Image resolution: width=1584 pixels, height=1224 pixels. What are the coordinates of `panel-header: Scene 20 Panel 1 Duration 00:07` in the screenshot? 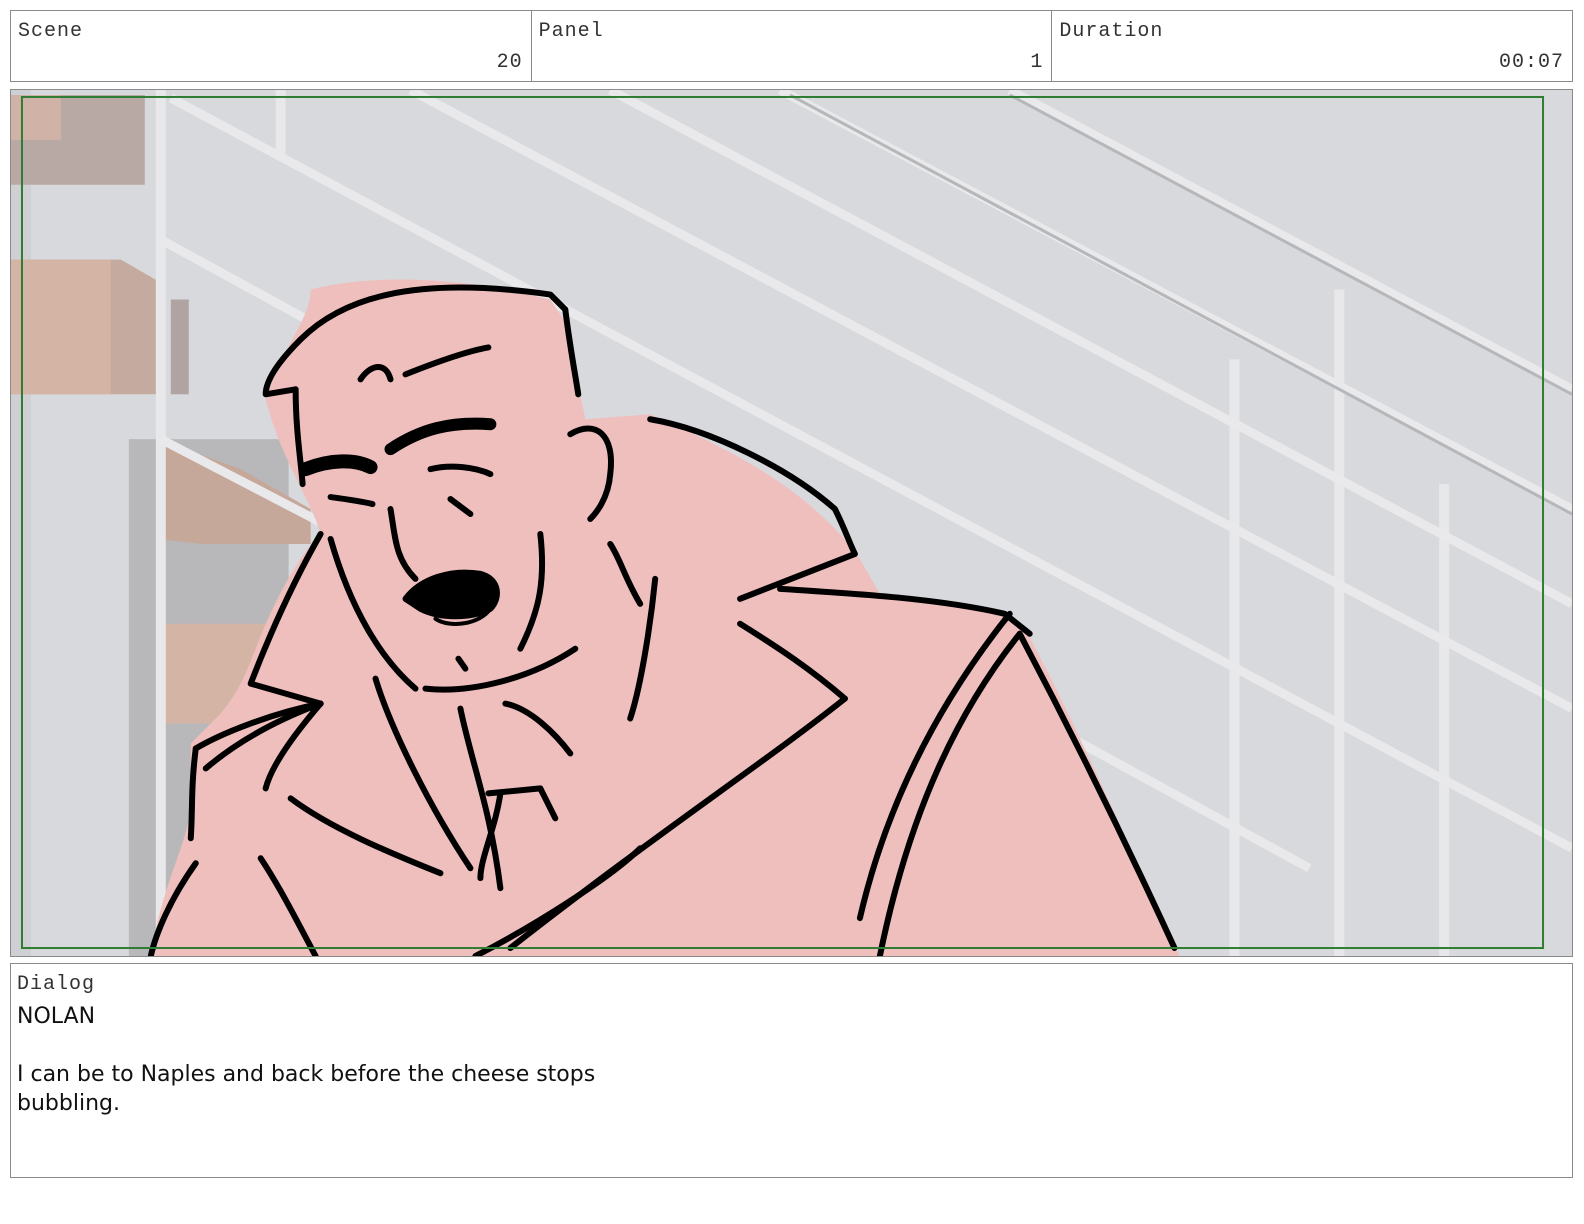 It's located at (791, 46).